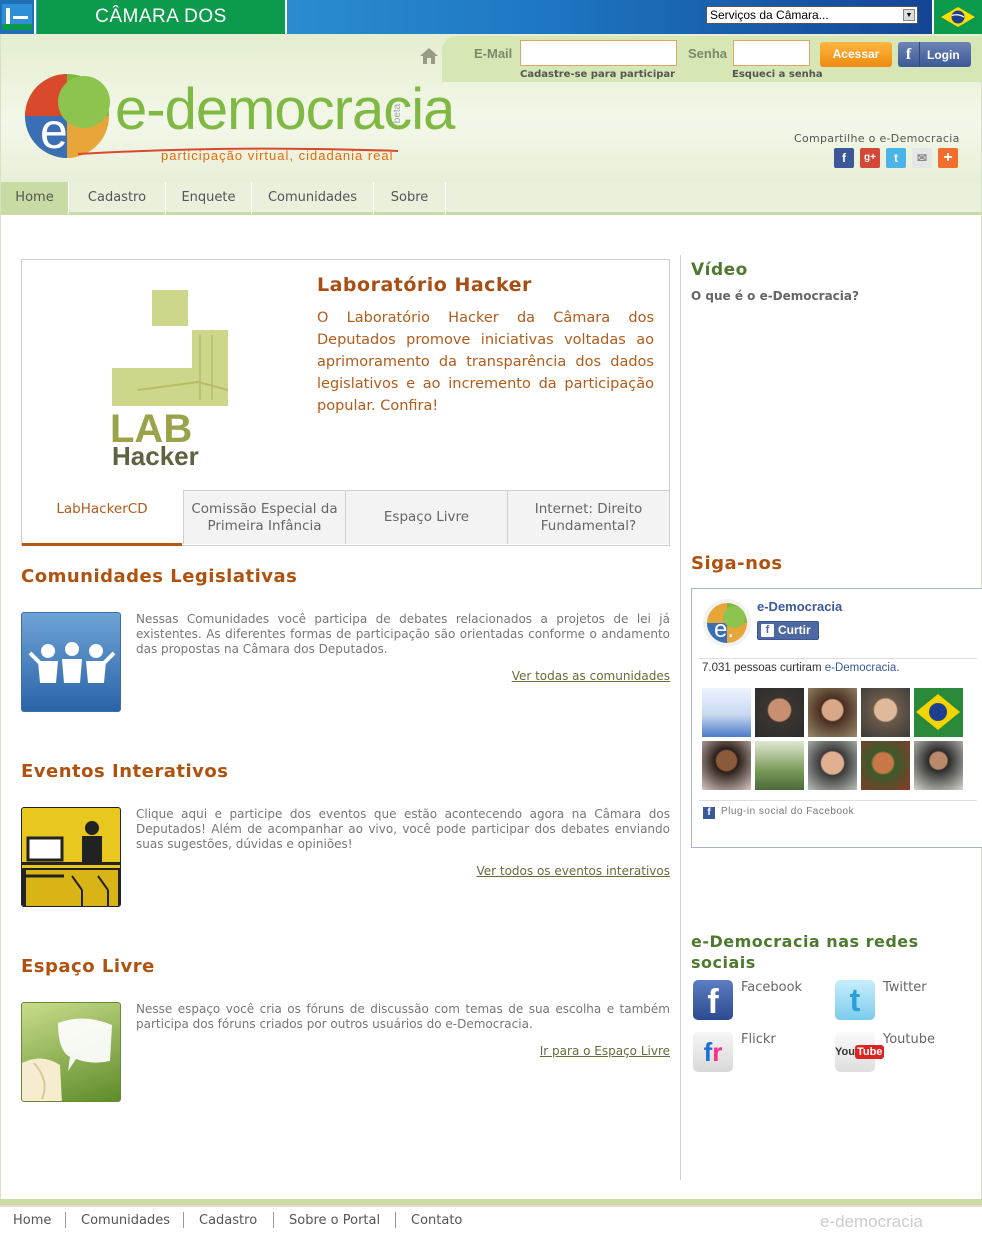 Image resolution: width=982 pixels, height=1251 pixels. I want to click on network-flickr-label: Flickr, so click(758, 1039).